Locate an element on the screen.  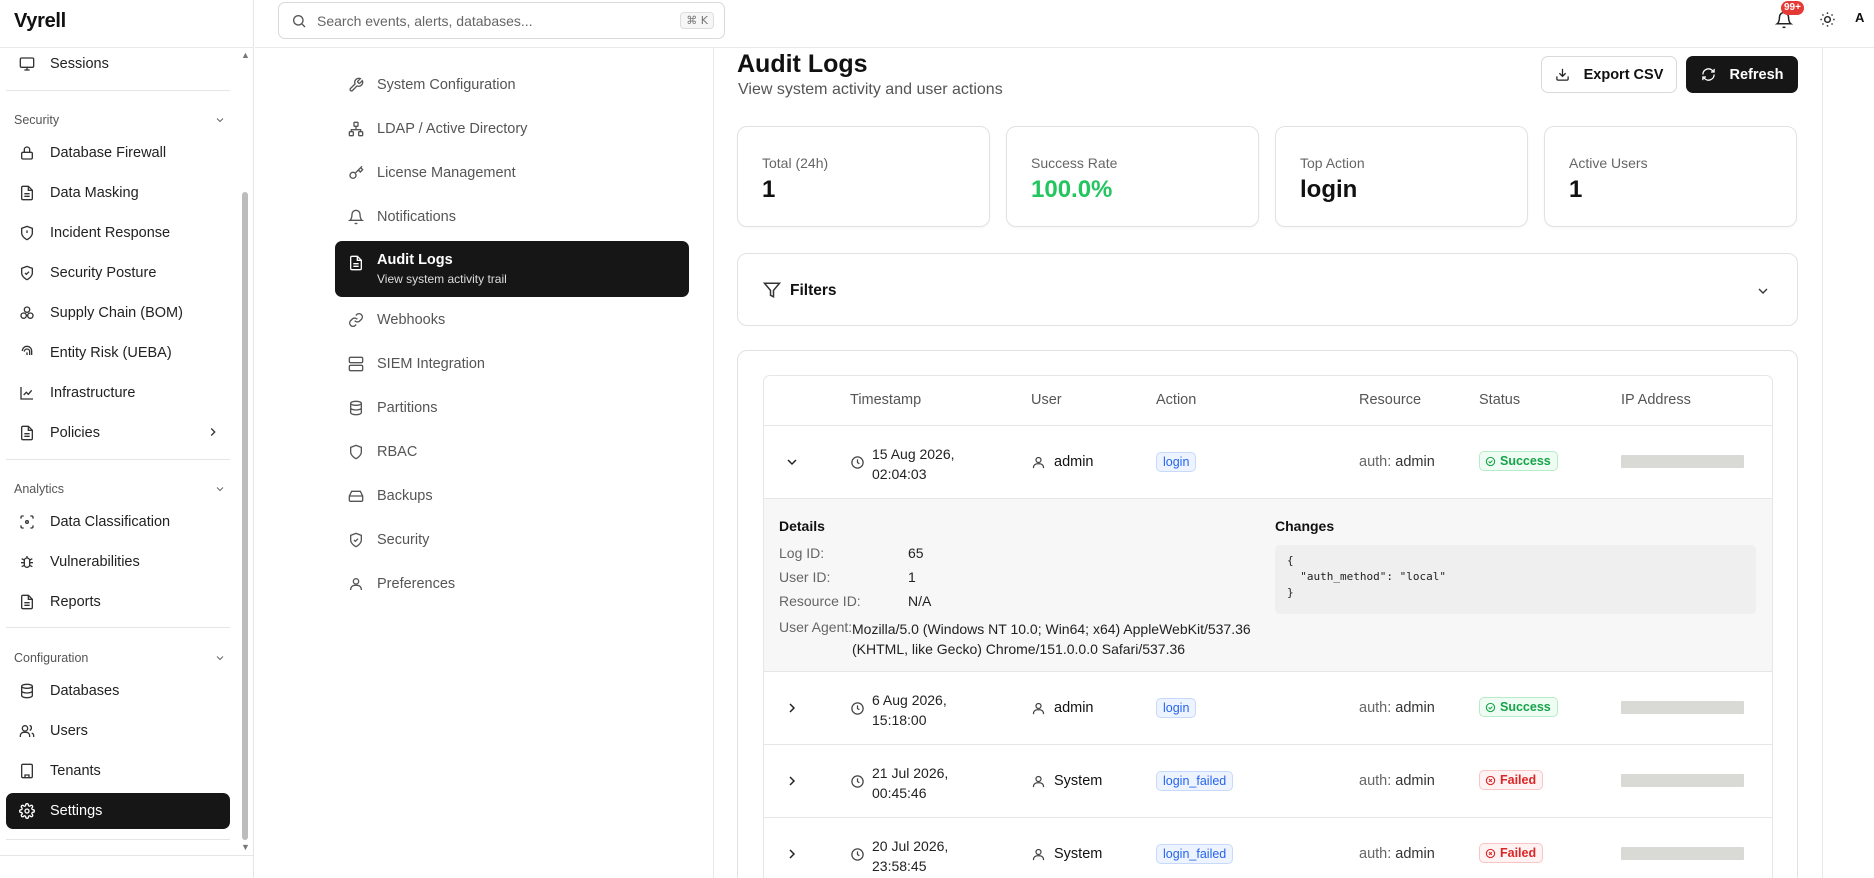
settings-item-license-management: License Management is located at coordinates (512, 173).